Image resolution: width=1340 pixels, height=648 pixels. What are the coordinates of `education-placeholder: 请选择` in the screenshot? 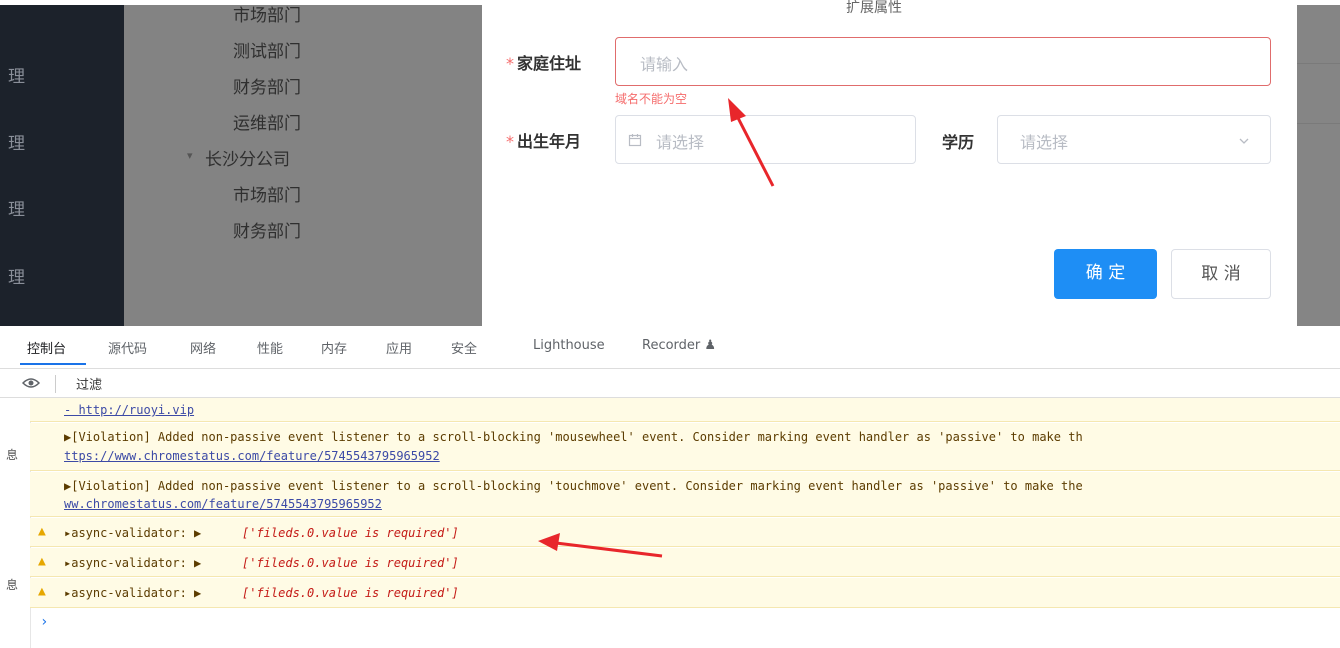 It's located at (1044, 142).